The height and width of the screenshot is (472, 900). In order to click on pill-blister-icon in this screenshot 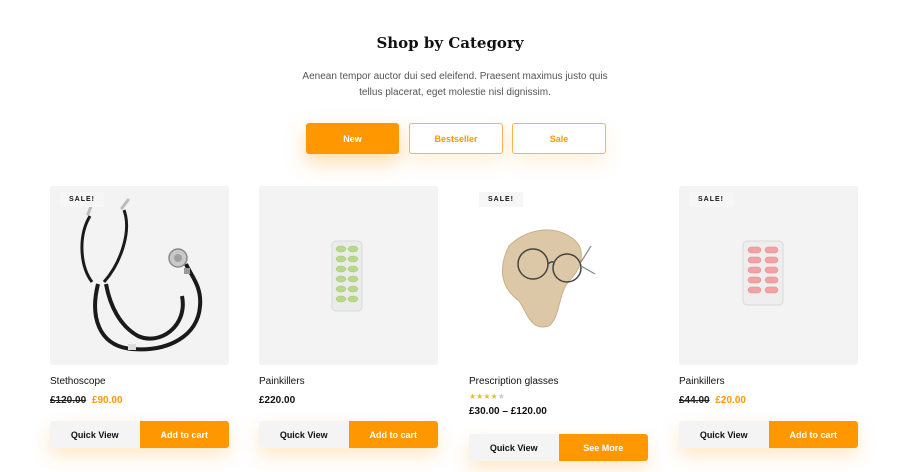, I will do `click(347, 276)`.